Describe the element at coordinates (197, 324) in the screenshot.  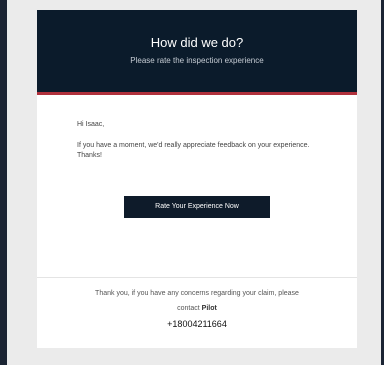
I see `phone-link: +18004211664` at that location.